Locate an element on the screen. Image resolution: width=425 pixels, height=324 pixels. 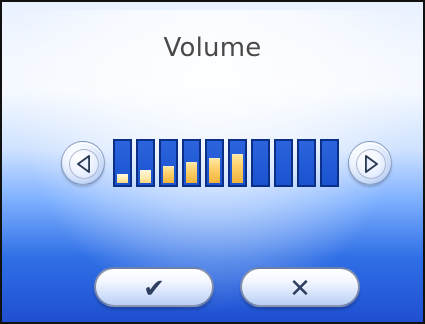
volume-step-3-fill is located at coordinates (168, 174).